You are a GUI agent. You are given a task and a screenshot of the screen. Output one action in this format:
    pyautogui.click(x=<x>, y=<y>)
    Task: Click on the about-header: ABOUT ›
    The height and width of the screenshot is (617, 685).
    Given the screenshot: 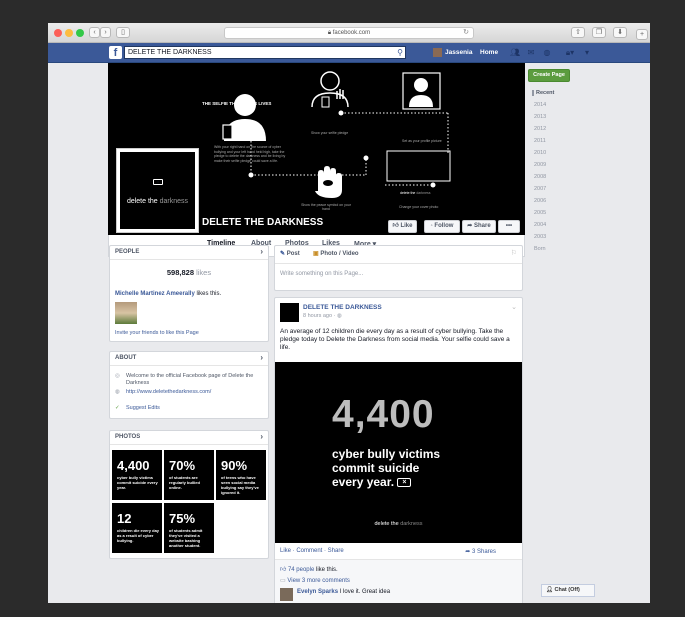 What is the action you would take?
    pyautogui.click(x=189, y=359)
    